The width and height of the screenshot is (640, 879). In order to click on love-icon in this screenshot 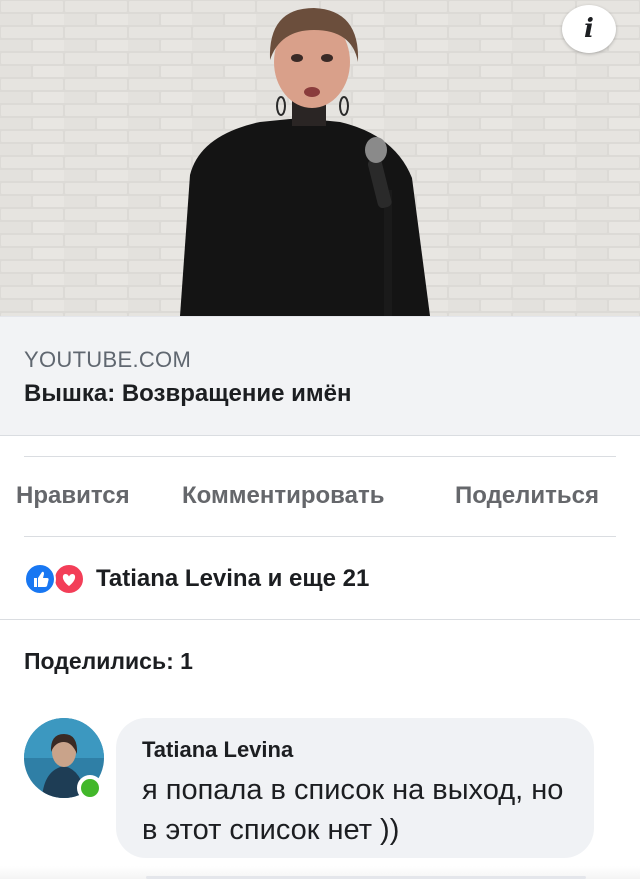, I will do `click(69, 579)`.